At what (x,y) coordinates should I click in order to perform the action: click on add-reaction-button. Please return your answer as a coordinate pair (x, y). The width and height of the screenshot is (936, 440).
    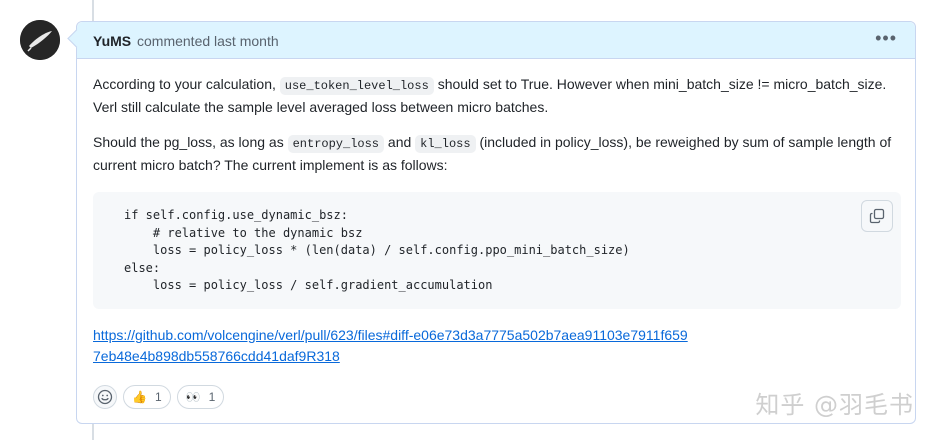
    Looking at the image, I should click on (105, 397).